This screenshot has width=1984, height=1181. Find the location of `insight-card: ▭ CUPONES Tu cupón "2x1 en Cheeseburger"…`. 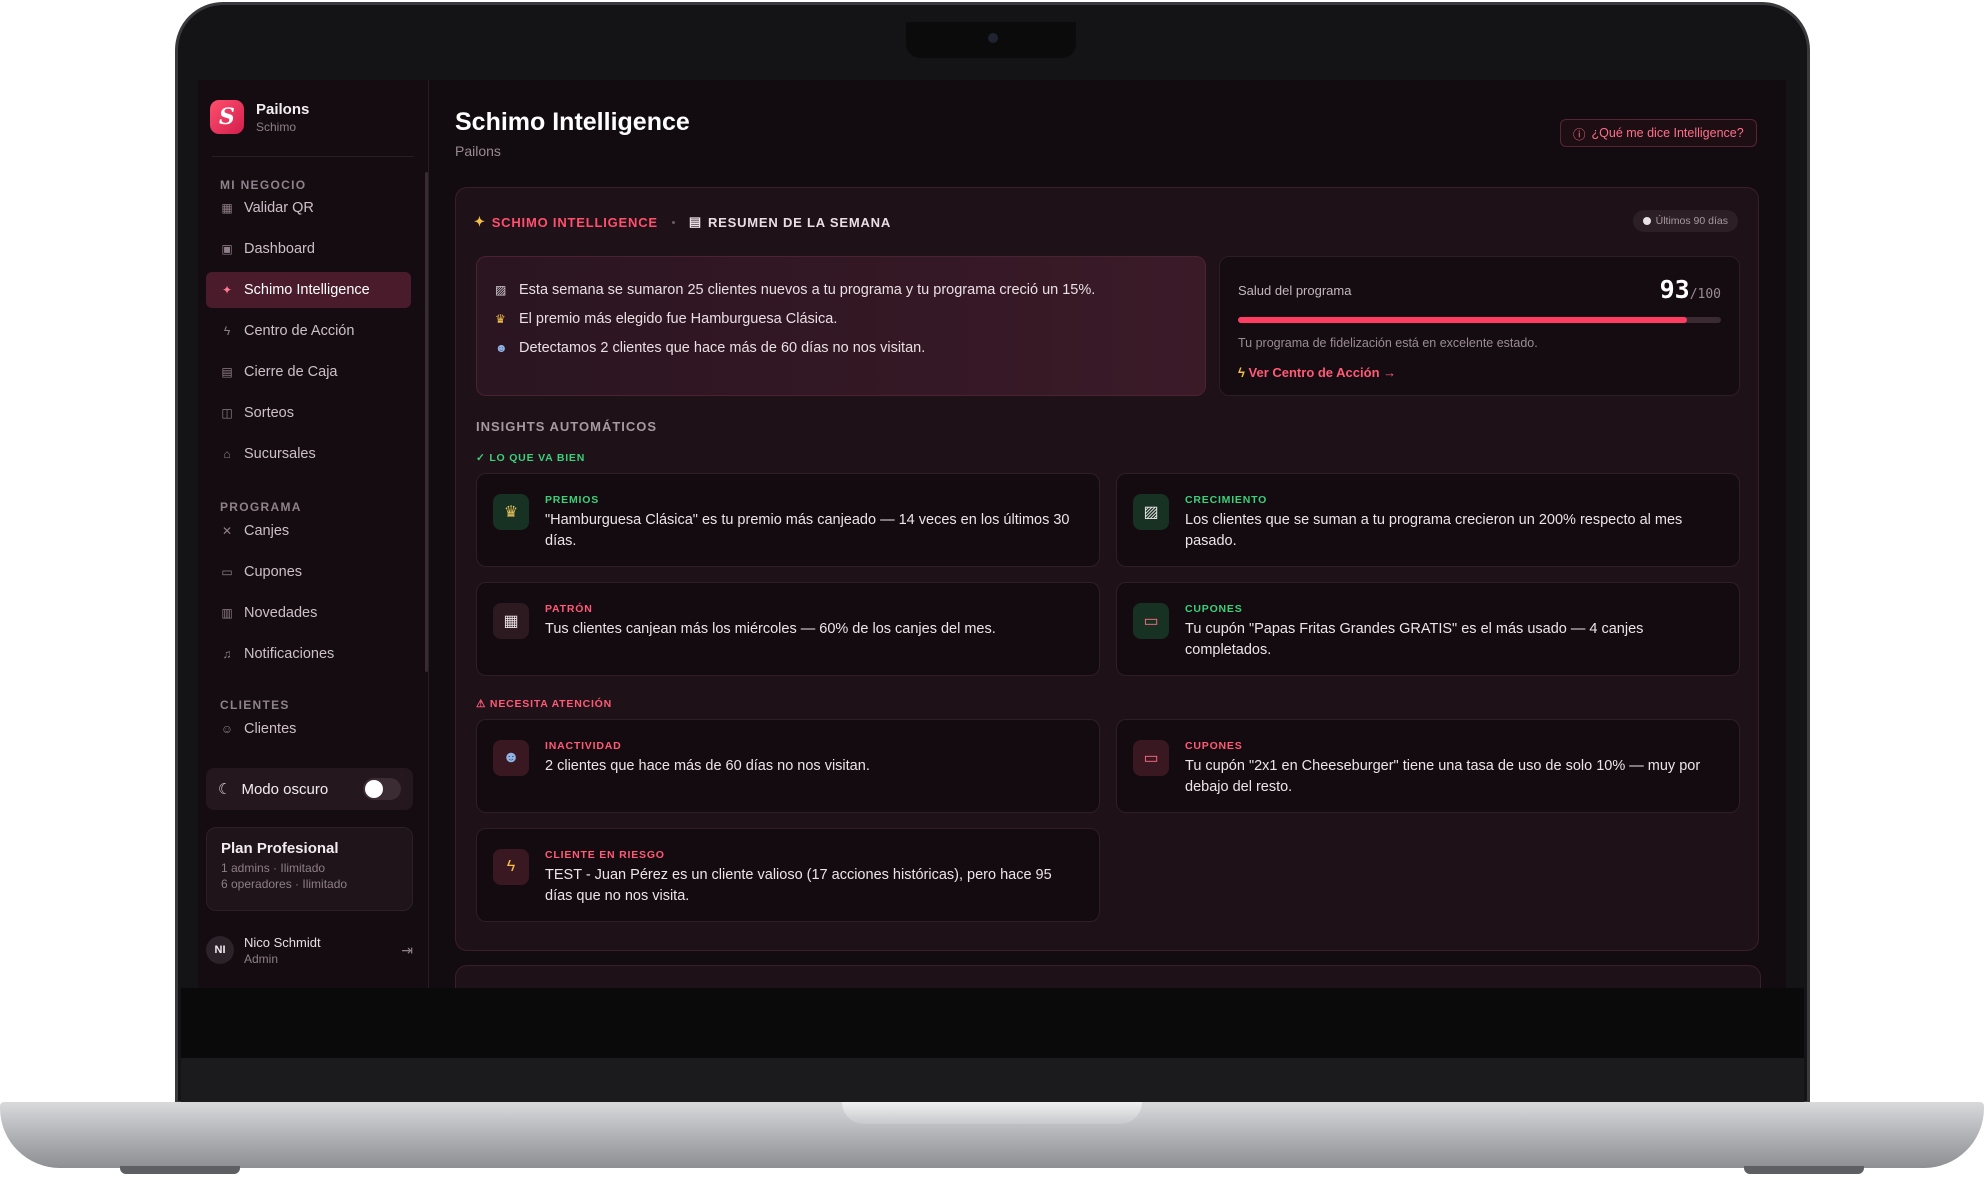

insight-card: ▭ CUPONES Tu cupón "2x1 en Cheeseburger"… is located at coordinates (1428, 766).